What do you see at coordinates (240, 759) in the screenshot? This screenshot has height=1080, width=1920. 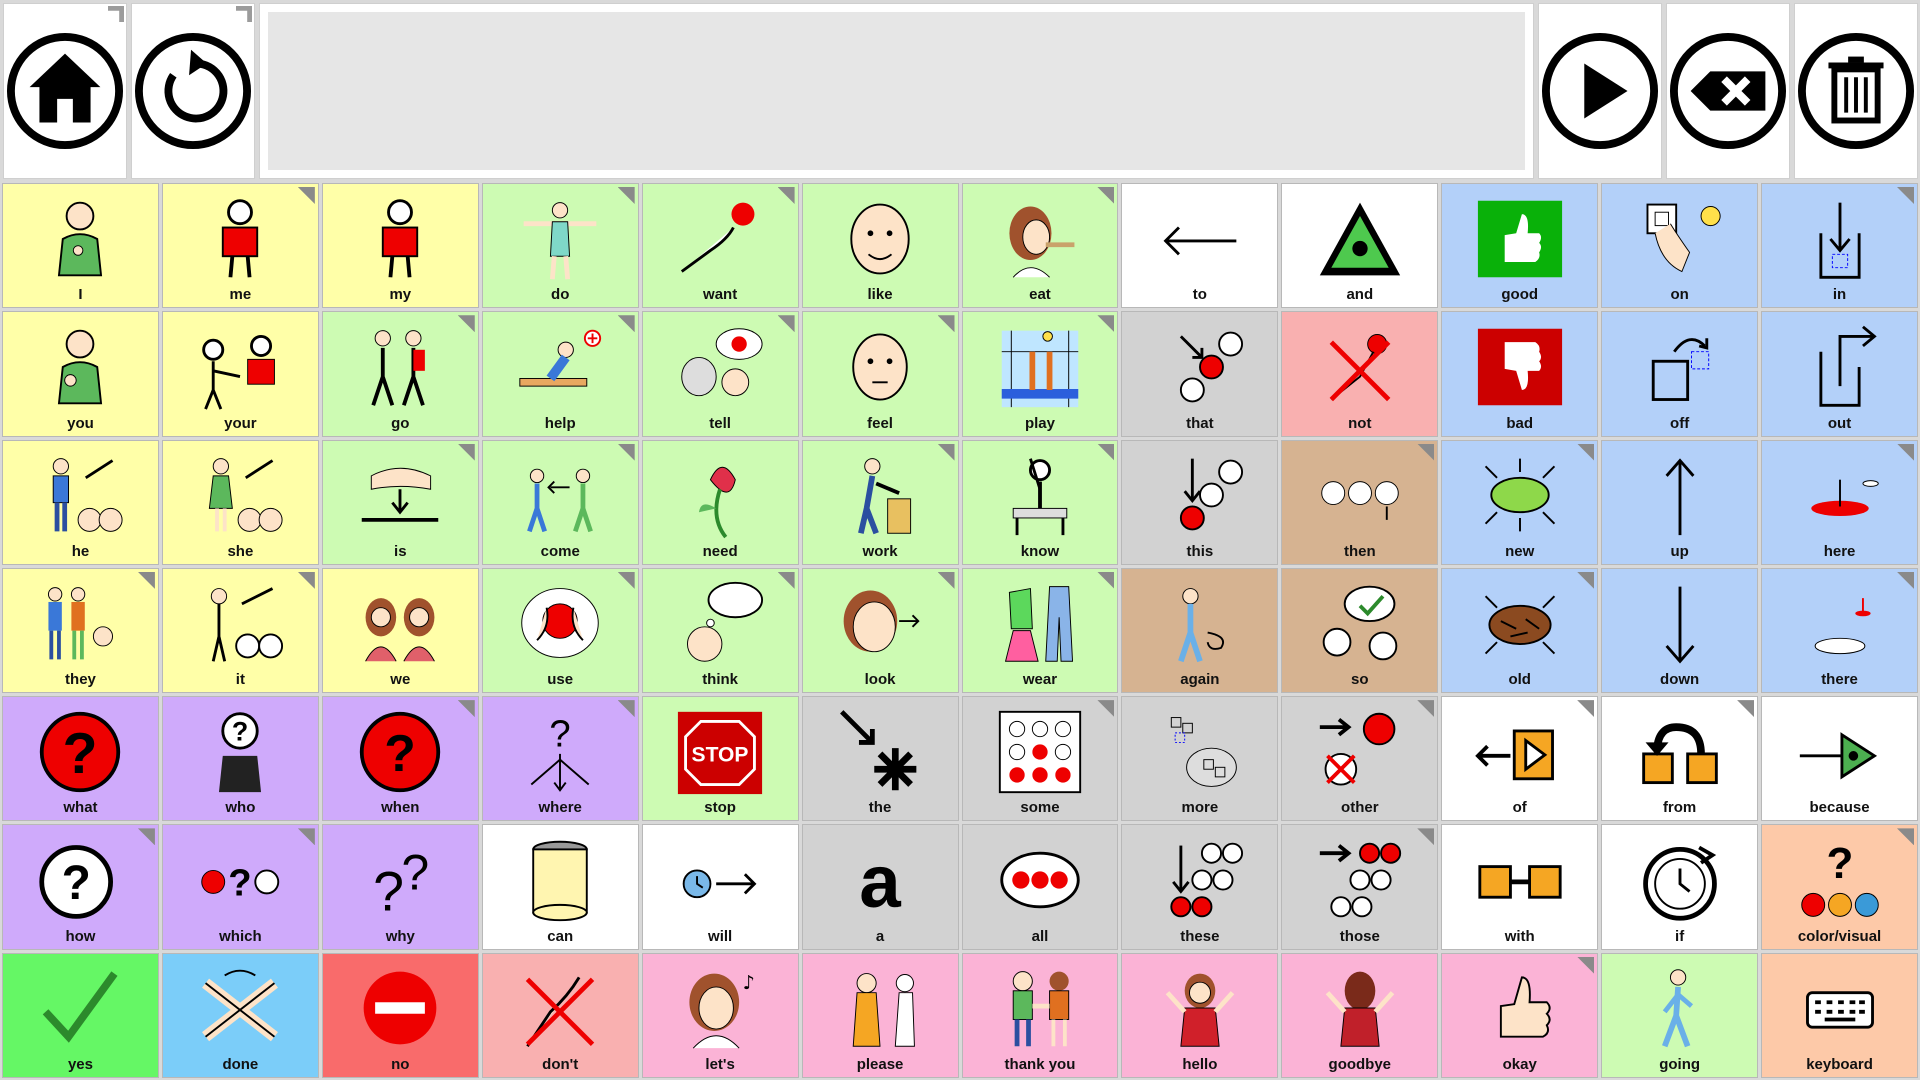 I see `symbol-button-who: ? who` at bounding box center [240, 759].